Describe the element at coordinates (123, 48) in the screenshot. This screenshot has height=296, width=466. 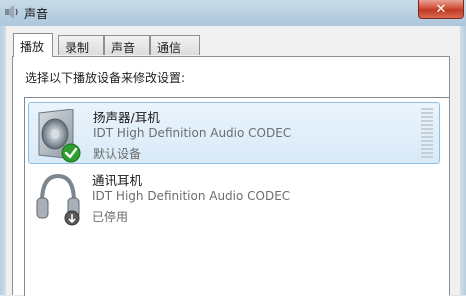
I see `tab-label: 声音` at that location.